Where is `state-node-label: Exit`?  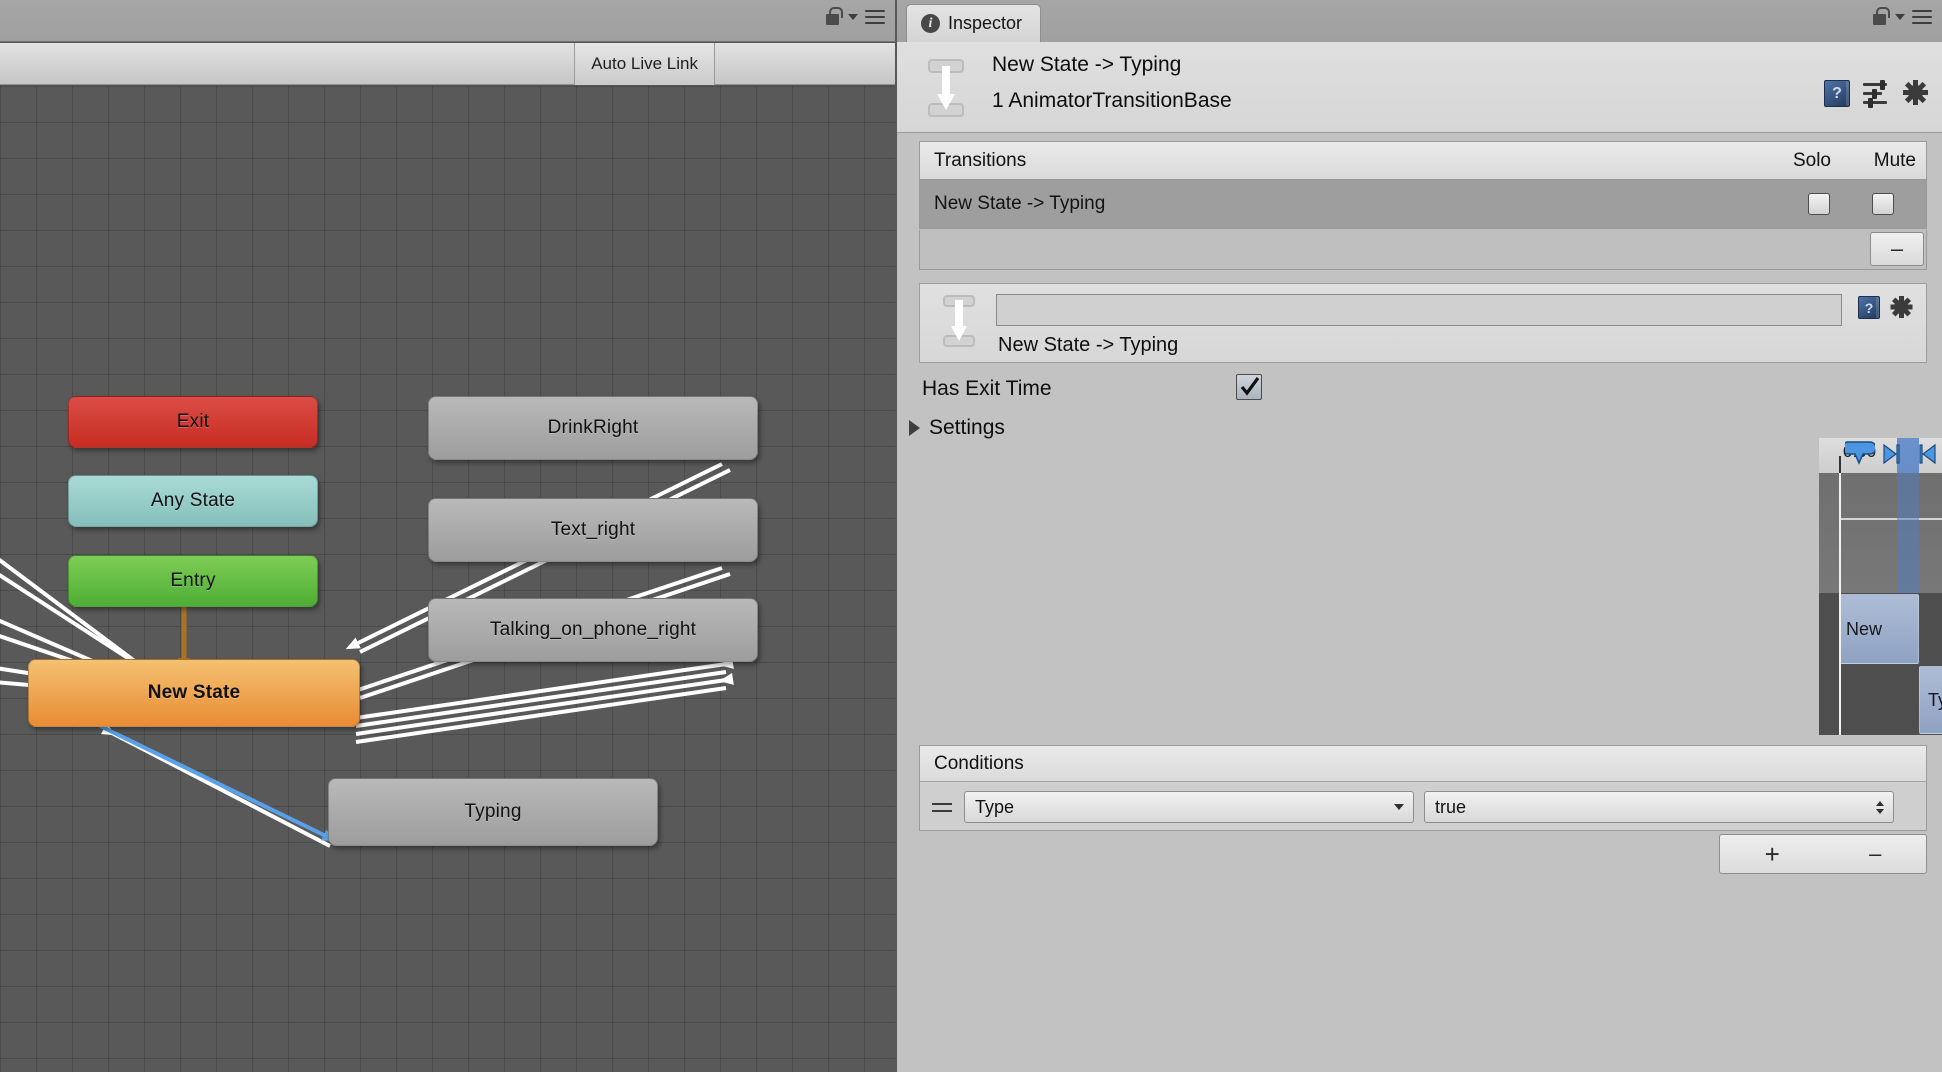 state-node-label: Exit is located at coordinates (193, 421).